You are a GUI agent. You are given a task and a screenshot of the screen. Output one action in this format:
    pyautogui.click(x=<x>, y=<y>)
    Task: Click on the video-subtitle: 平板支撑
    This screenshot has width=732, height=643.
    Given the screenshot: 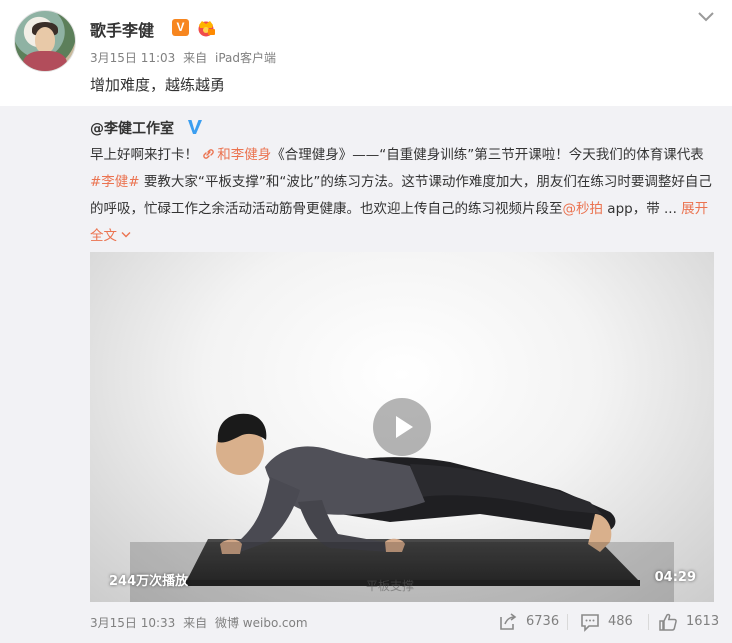 What is the action you would take?
    pyautogui.click(x=390, y=586)
    